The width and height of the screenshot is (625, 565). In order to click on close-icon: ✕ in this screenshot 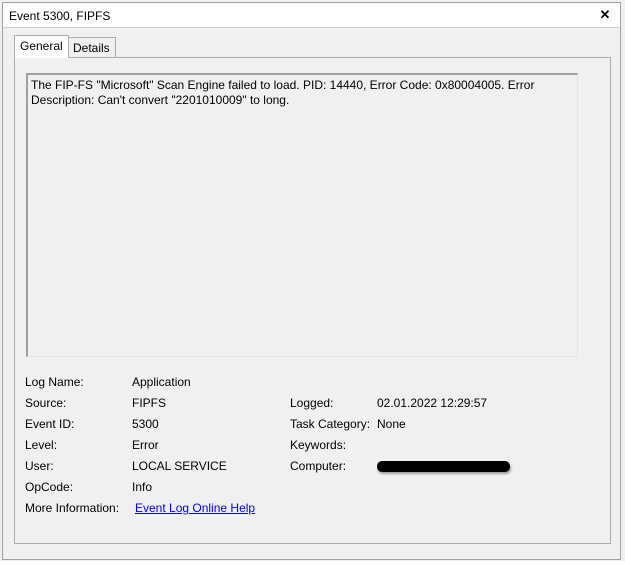, I will do `click(605, 15)`.